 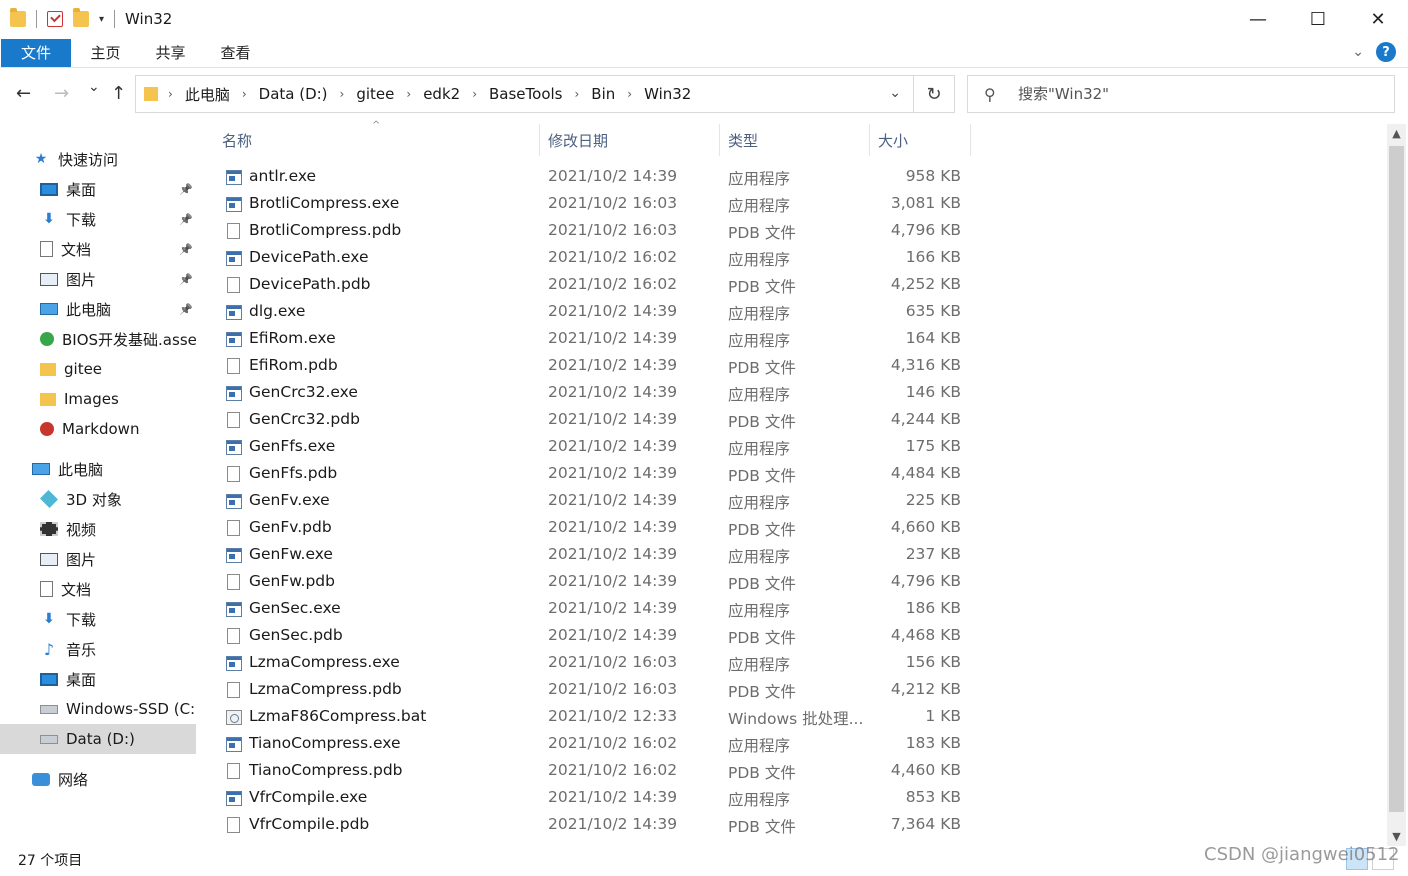 I want to click on search-box: ⚲, so click(x=1181, y=94).